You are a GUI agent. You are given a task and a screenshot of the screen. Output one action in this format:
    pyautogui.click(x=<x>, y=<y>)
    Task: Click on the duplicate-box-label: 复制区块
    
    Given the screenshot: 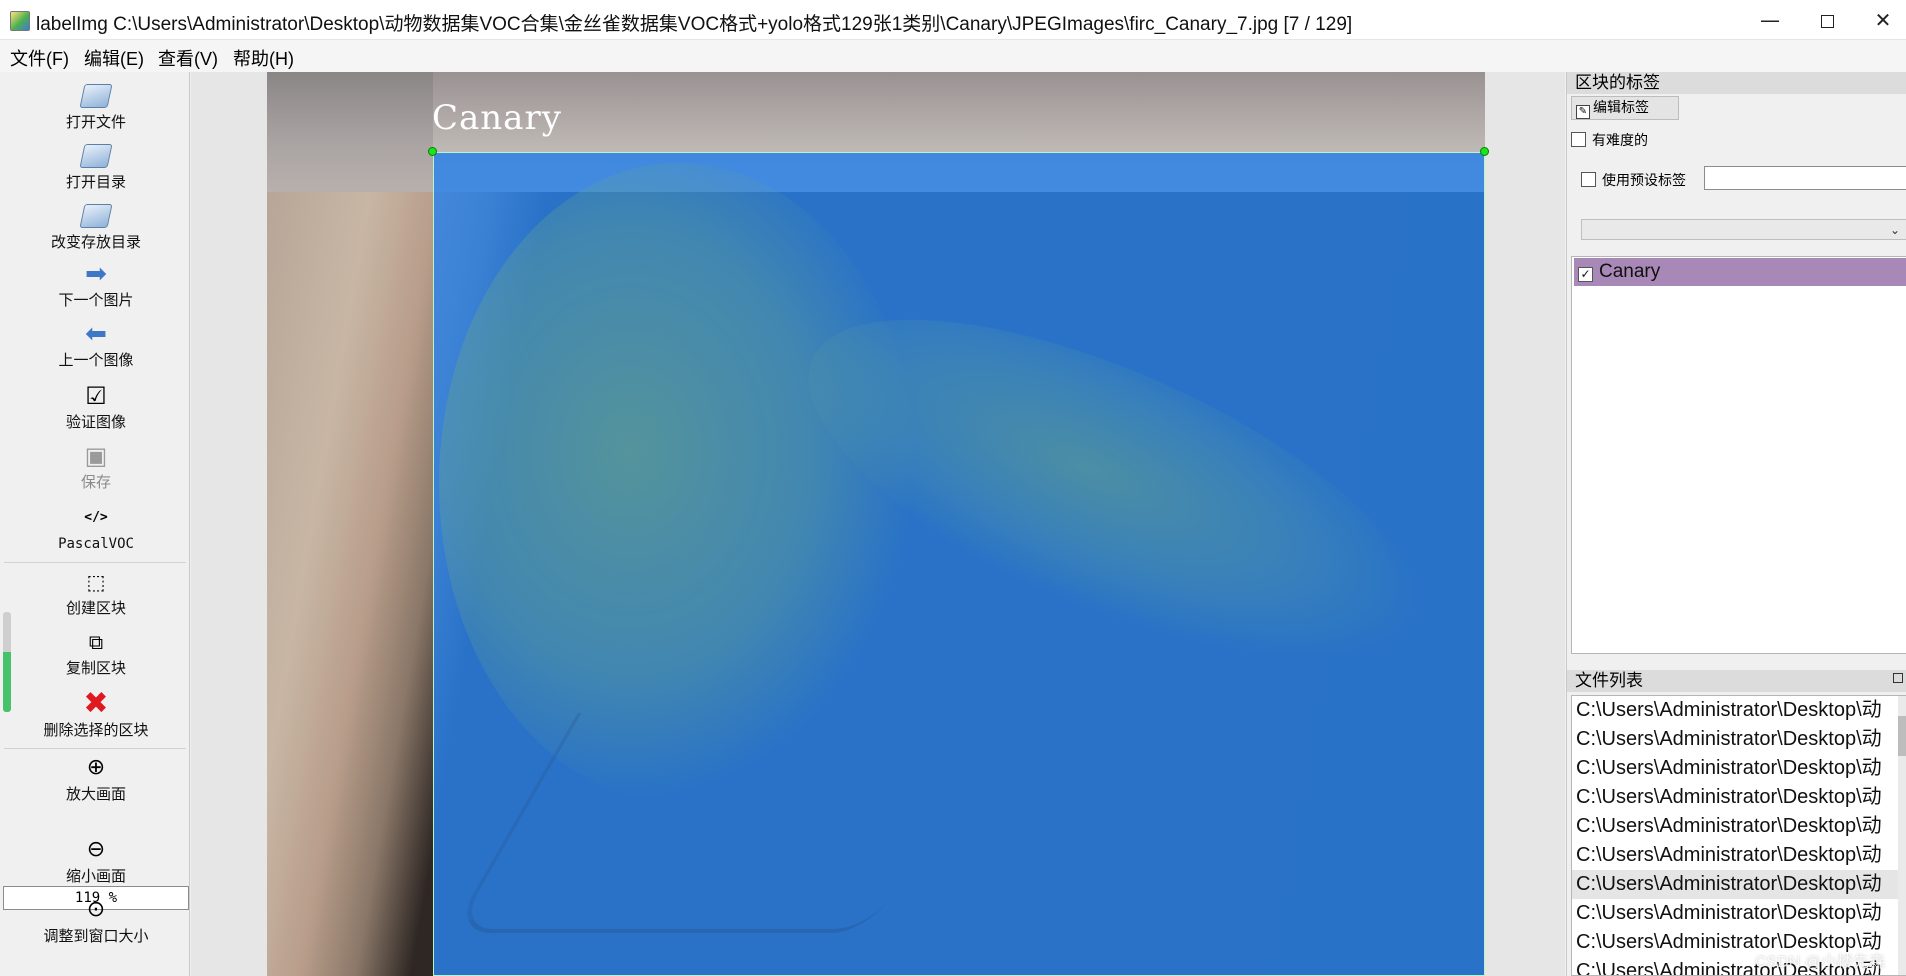 What is the action you would take?
    pyautogui.click(x=95, y=668)
    